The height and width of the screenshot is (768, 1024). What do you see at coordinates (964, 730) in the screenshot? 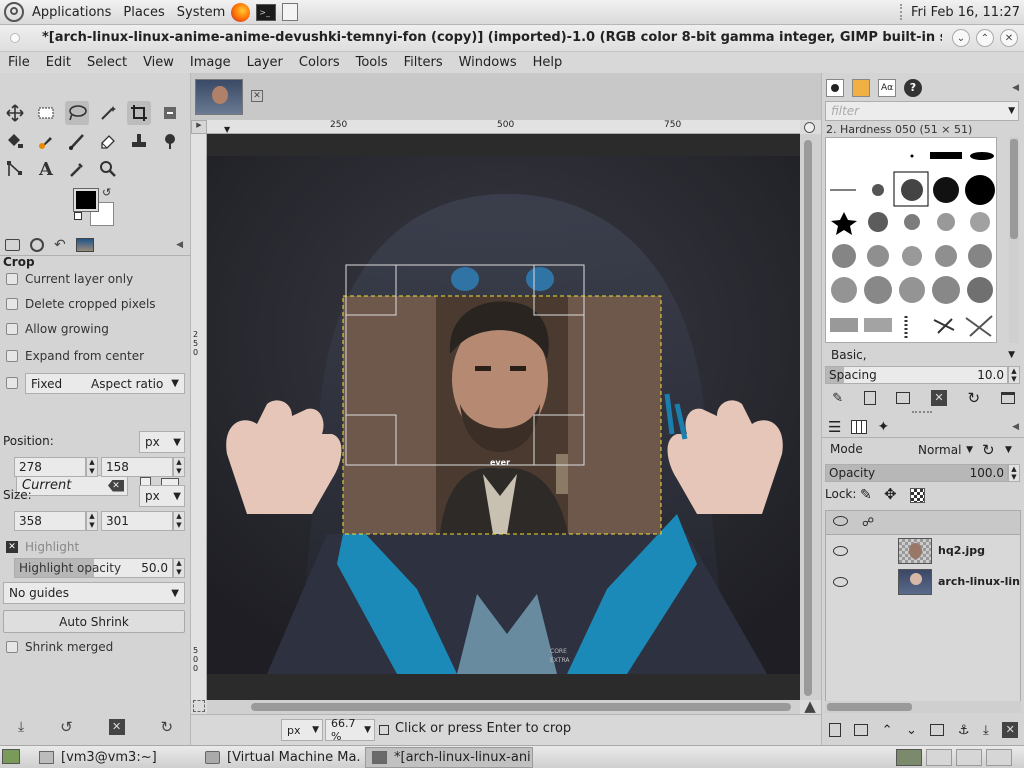
I see `anchor-layer-icon: ⚓` at bounding box center [964, 730].